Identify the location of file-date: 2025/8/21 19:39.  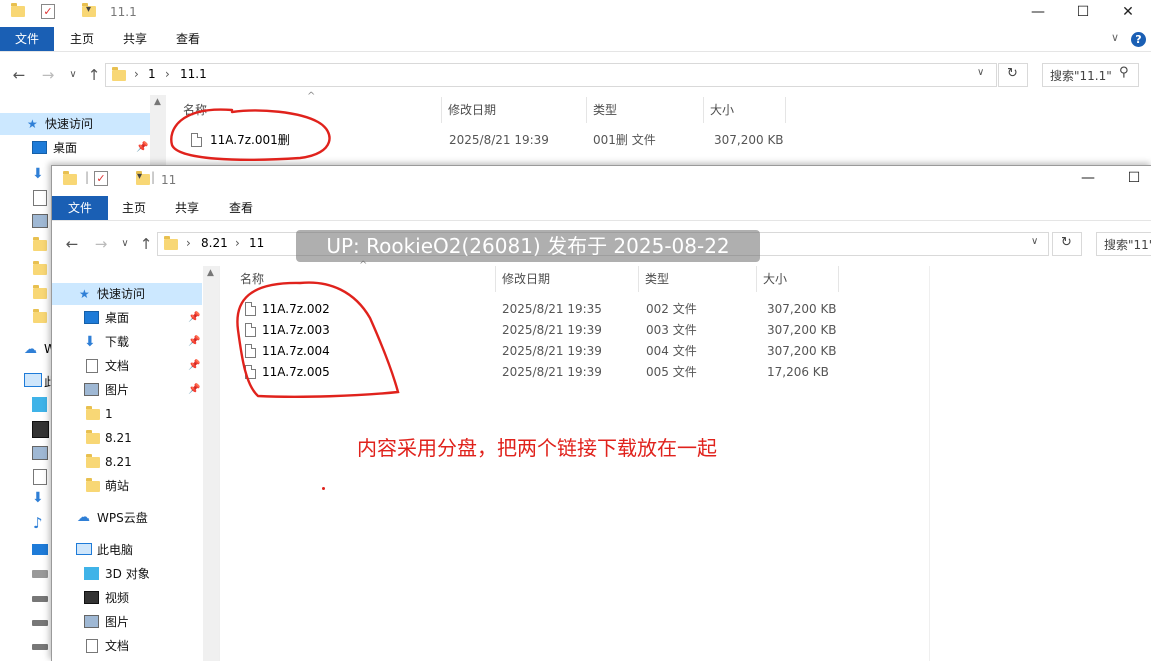
(552, 351).